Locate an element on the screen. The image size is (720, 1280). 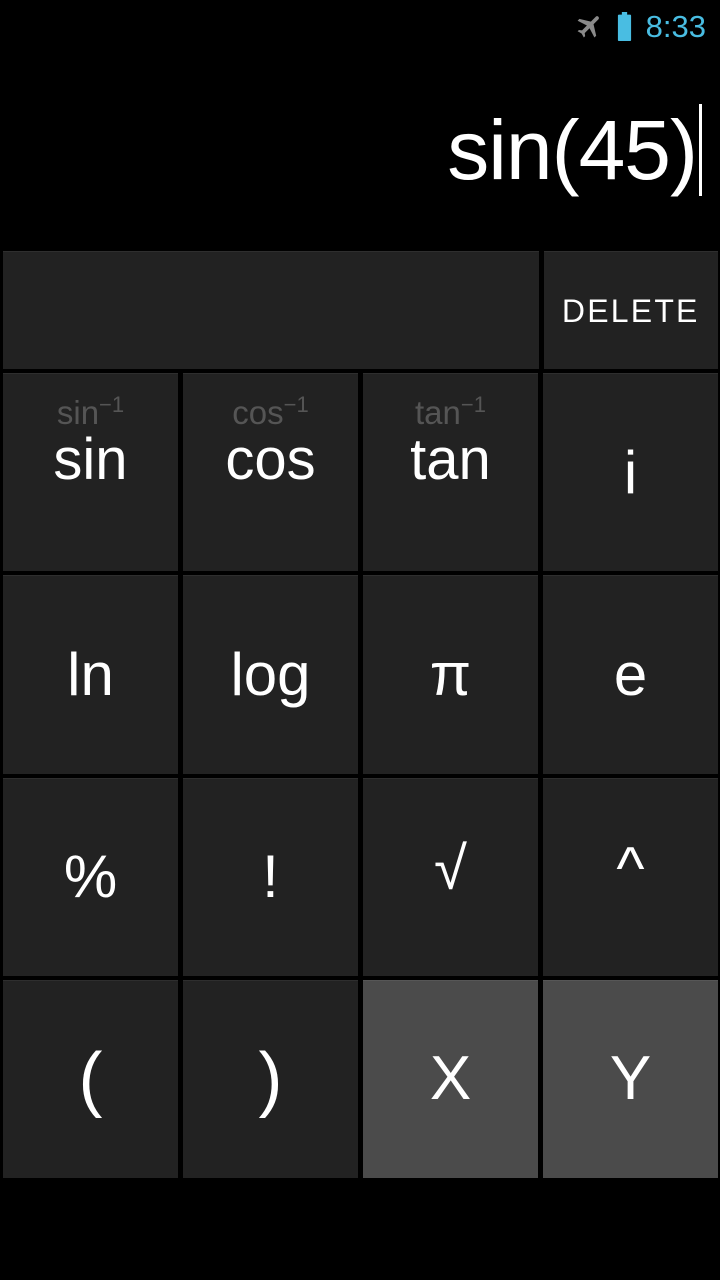
variable-x-key-label: X is located at coordinates (450, 1079).